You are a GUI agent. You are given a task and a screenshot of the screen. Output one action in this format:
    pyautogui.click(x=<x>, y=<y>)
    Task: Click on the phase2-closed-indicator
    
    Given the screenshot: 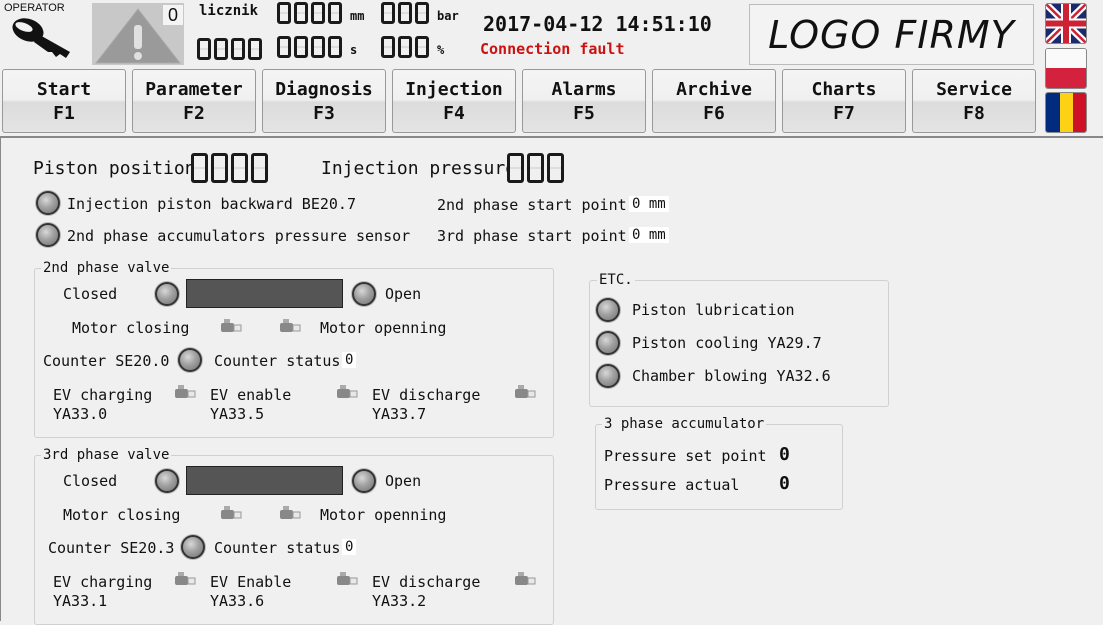 What is the action you would take?
    pyautogui.click(x=167, y=294)
    